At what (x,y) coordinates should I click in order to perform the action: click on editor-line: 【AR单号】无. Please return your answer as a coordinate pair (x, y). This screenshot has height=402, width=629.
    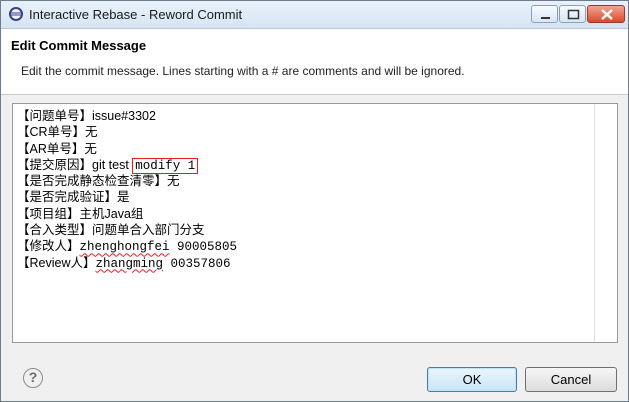
    Looking at the image, I should click on (305, 149).